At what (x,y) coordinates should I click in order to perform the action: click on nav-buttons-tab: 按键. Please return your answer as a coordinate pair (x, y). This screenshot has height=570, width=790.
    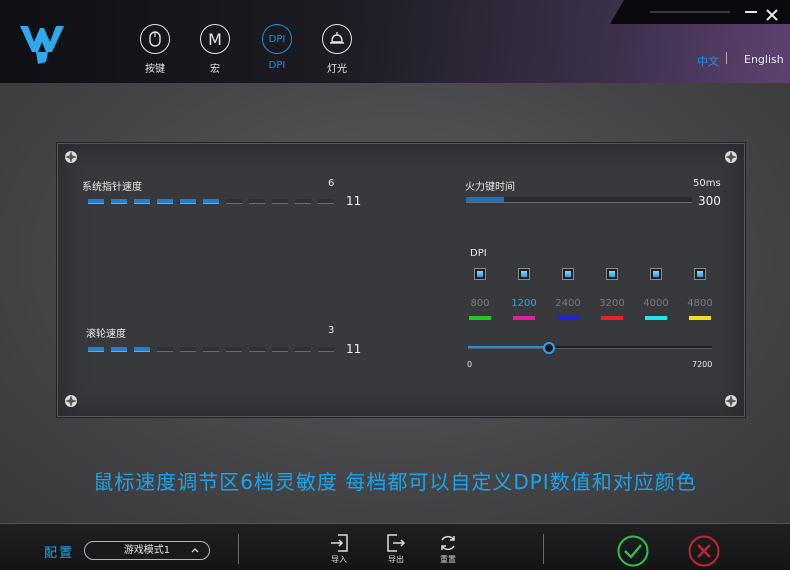
    Looking at the image, I should click on (155, 51).